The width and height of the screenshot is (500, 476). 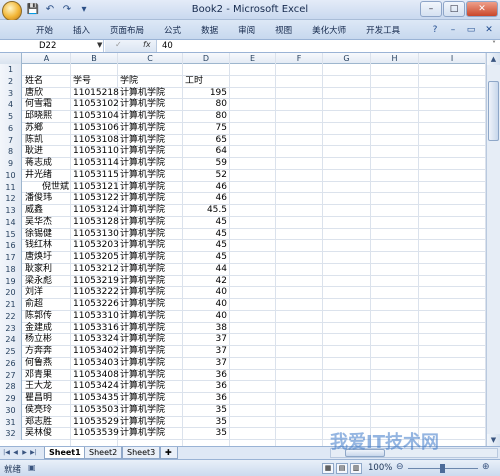 What do you see at coordinates (33, 129) in the screenshot?
I see `cell-a: 苏鄉` at bounding box center [33, 129].